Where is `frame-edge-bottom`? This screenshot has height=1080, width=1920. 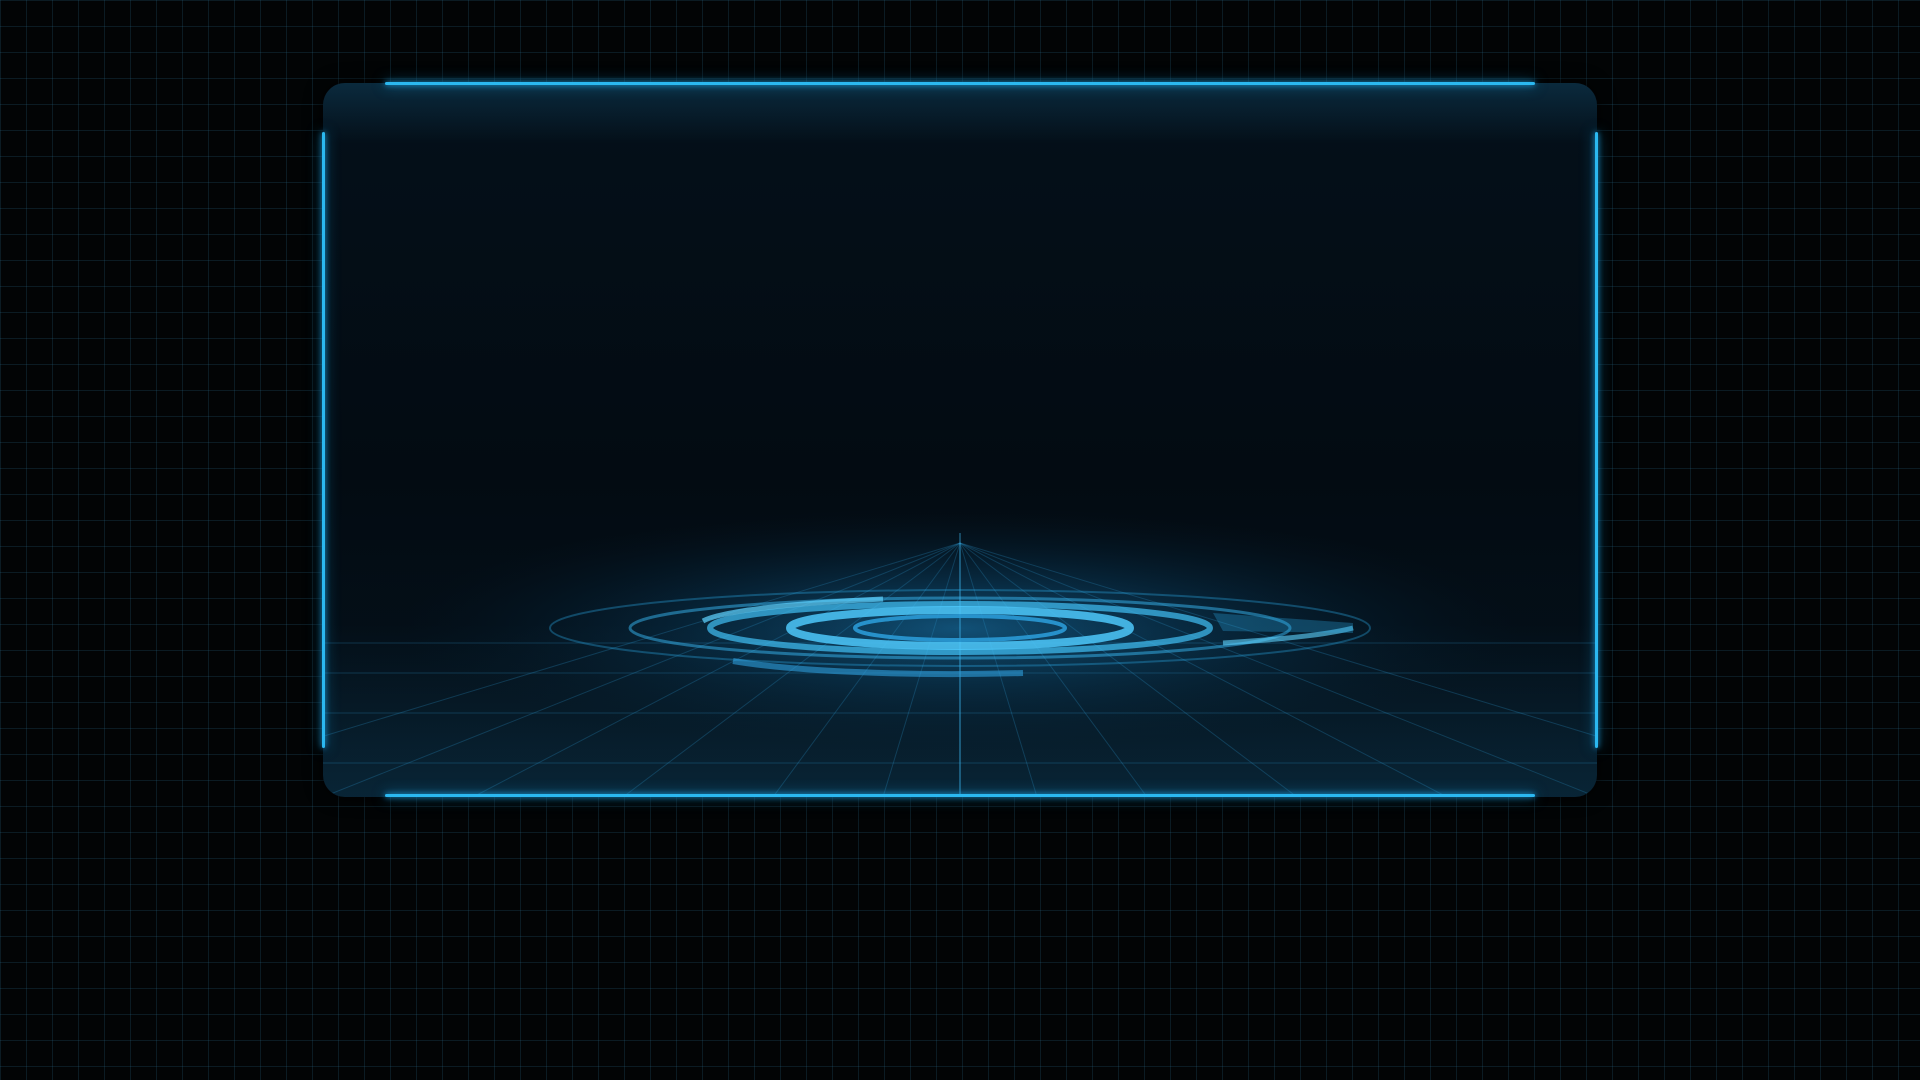
frame-edge-bottom is located at coordinates (960, 795).